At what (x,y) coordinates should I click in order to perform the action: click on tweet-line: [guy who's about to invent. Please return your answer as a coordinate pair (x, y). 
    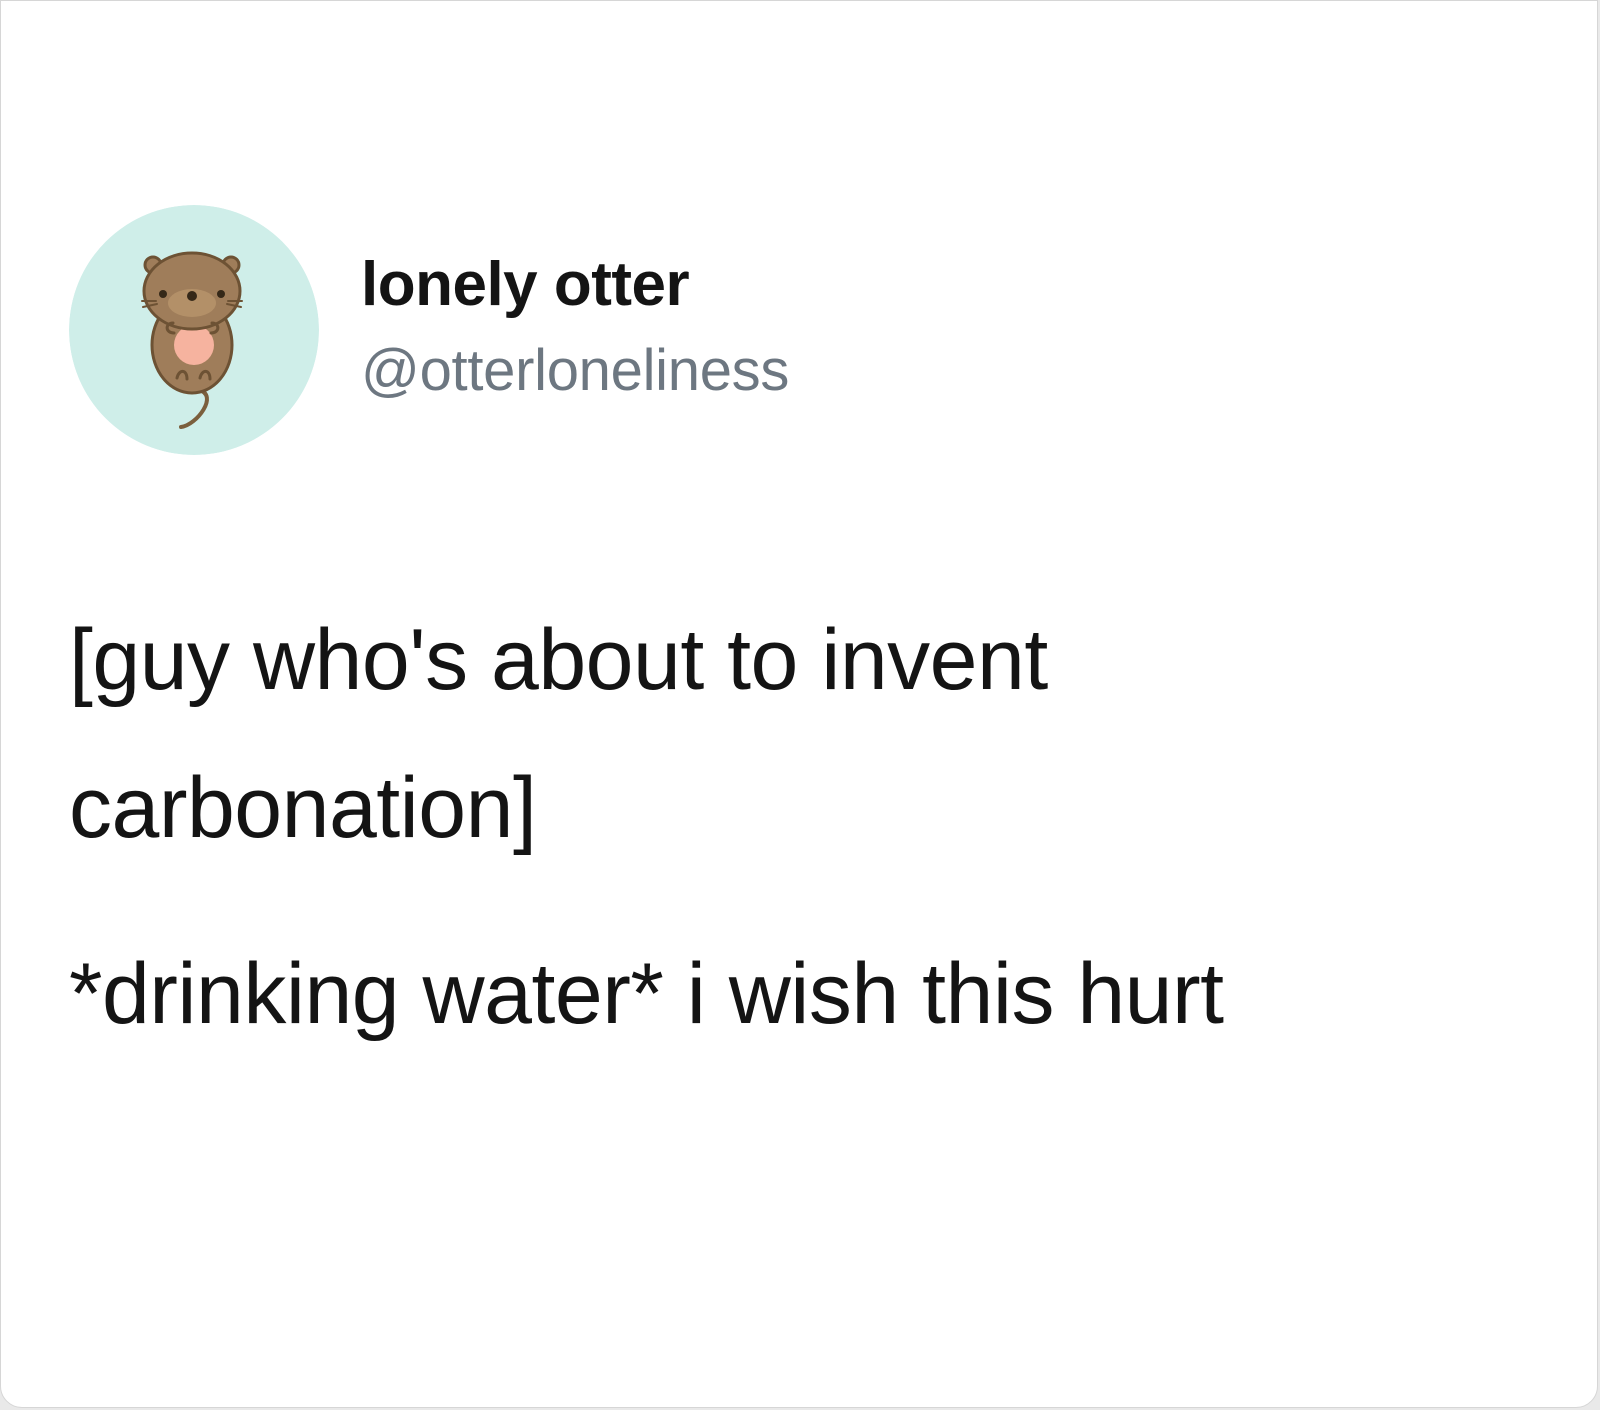
    Looking at the image, I should click on (558, 660).